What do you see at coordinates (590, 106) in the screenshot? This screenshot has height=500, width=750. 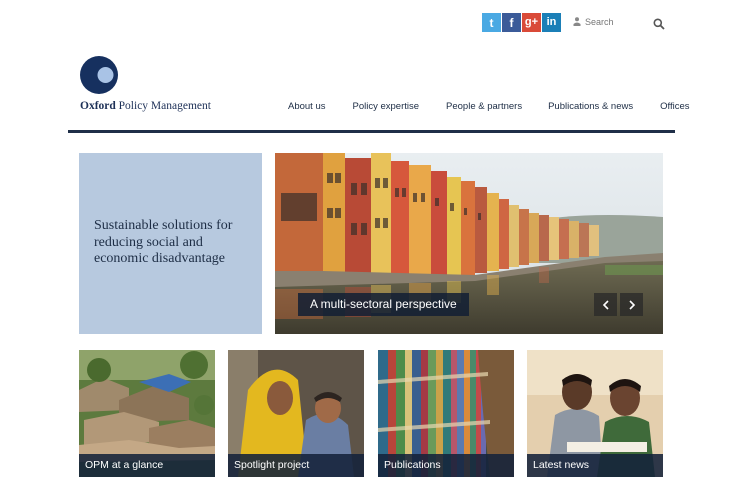 I see `nav-publications-news: Publications & news` at bounding box center [590, 106].